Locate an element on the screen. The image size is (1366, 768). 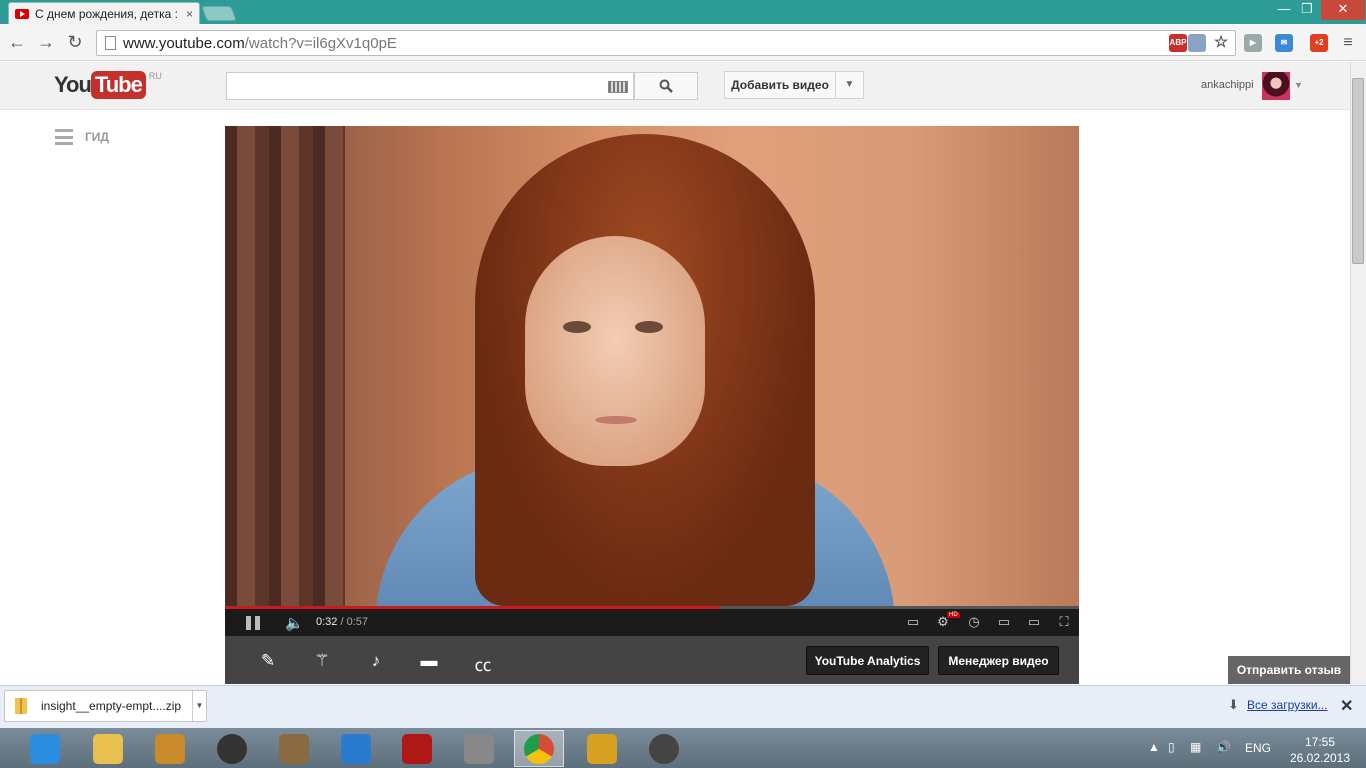
browser-tab-active: С днем рождения, детка : × is located at coordinates (104, 13).